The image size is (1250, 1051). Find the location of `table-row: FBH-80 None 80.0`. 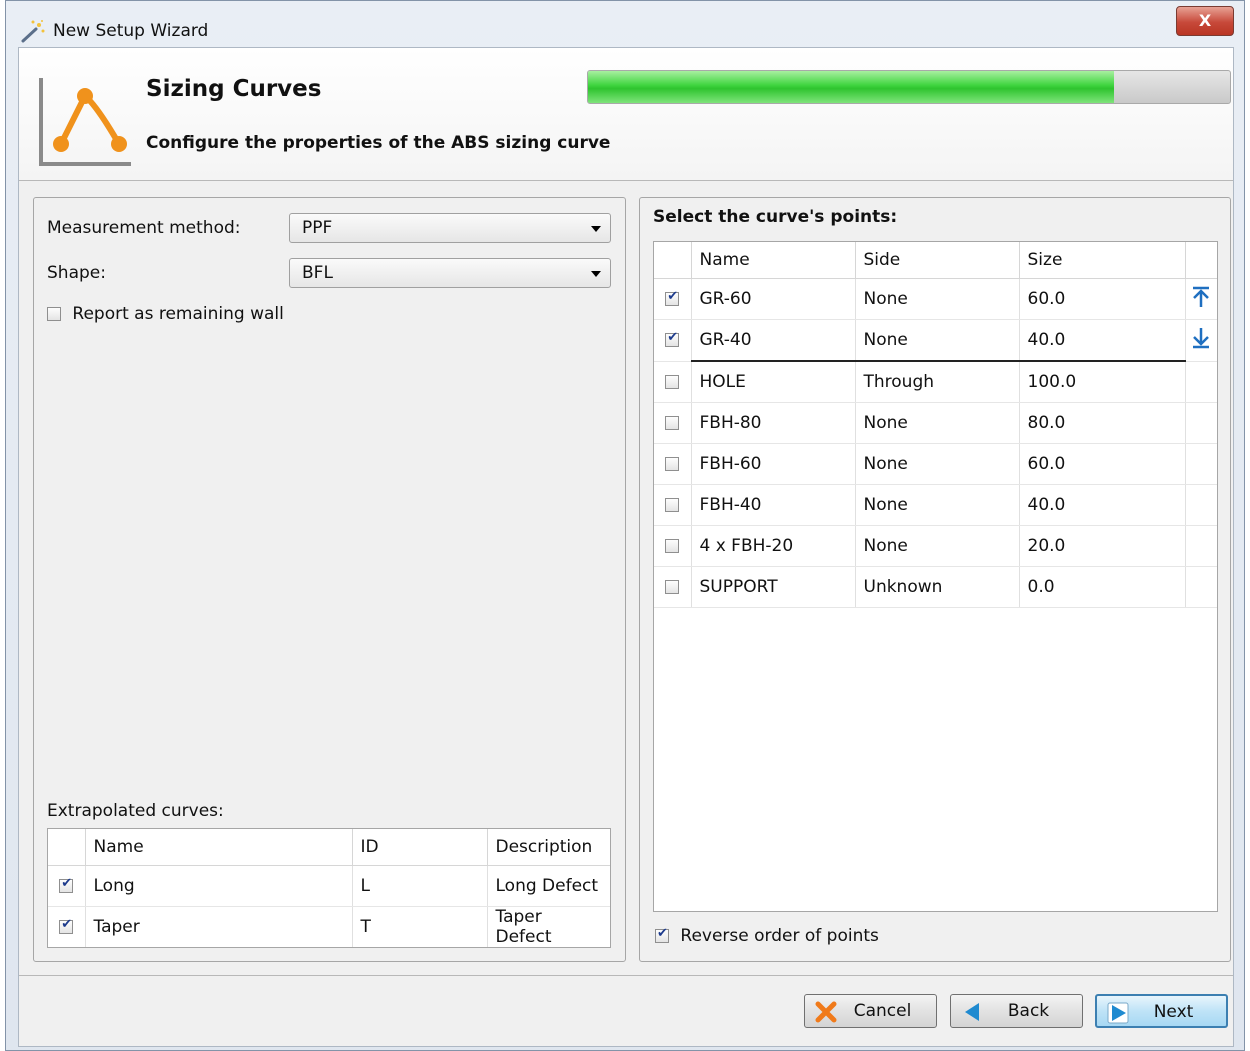

table-row: FBH-80 None 80.0 is located at coordinates (935, 423).